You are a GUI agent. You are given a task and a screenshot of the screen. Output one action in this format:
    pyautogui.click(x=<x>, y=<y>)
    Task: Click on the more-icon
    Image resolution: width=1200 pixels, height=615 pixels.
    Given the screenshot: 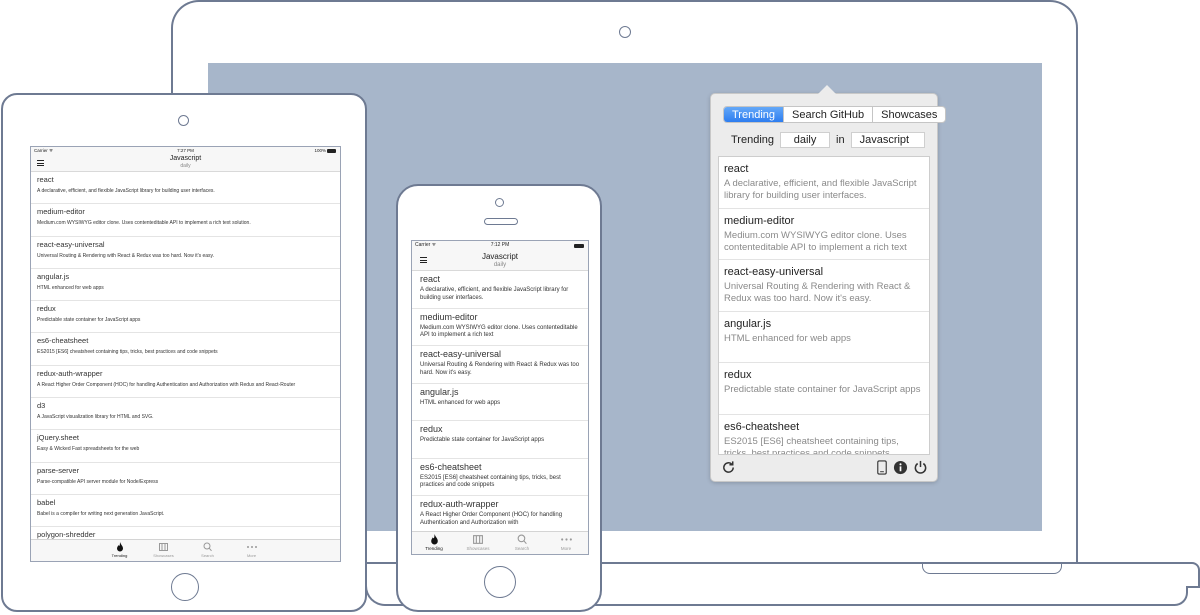 What is the action you would take?
    pyautogui.click(x=566, y=539)
    